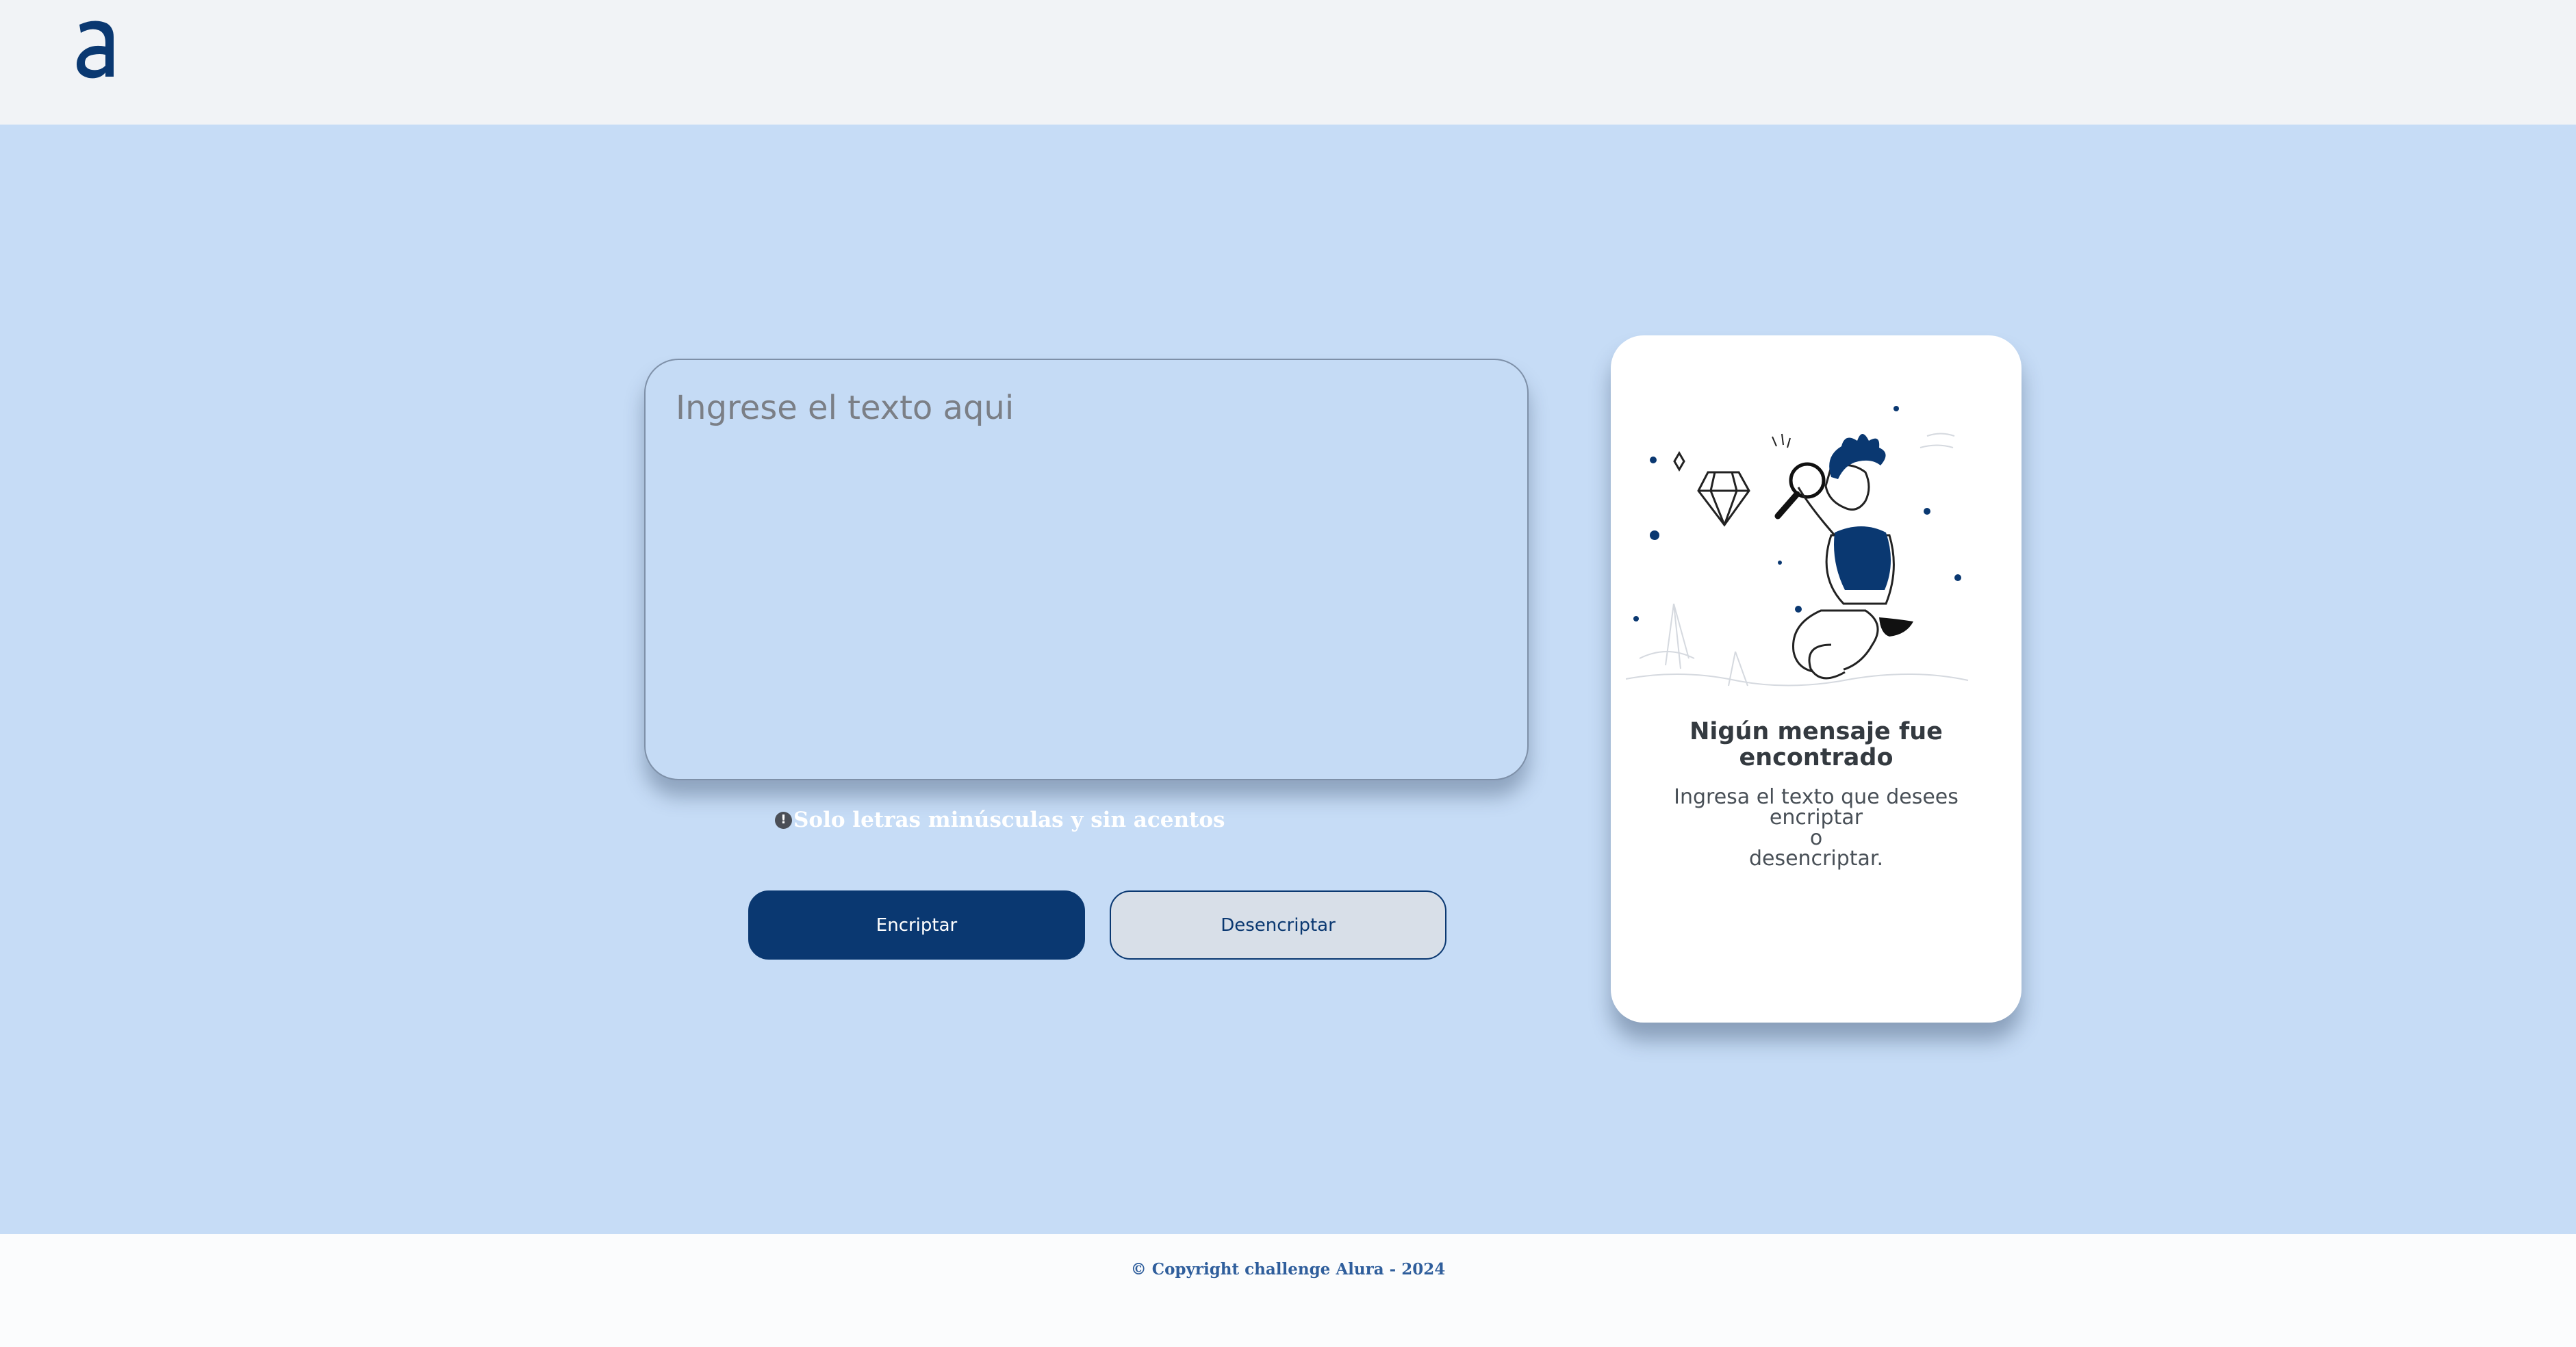  I want to click on text-input, so click(1086, 569).